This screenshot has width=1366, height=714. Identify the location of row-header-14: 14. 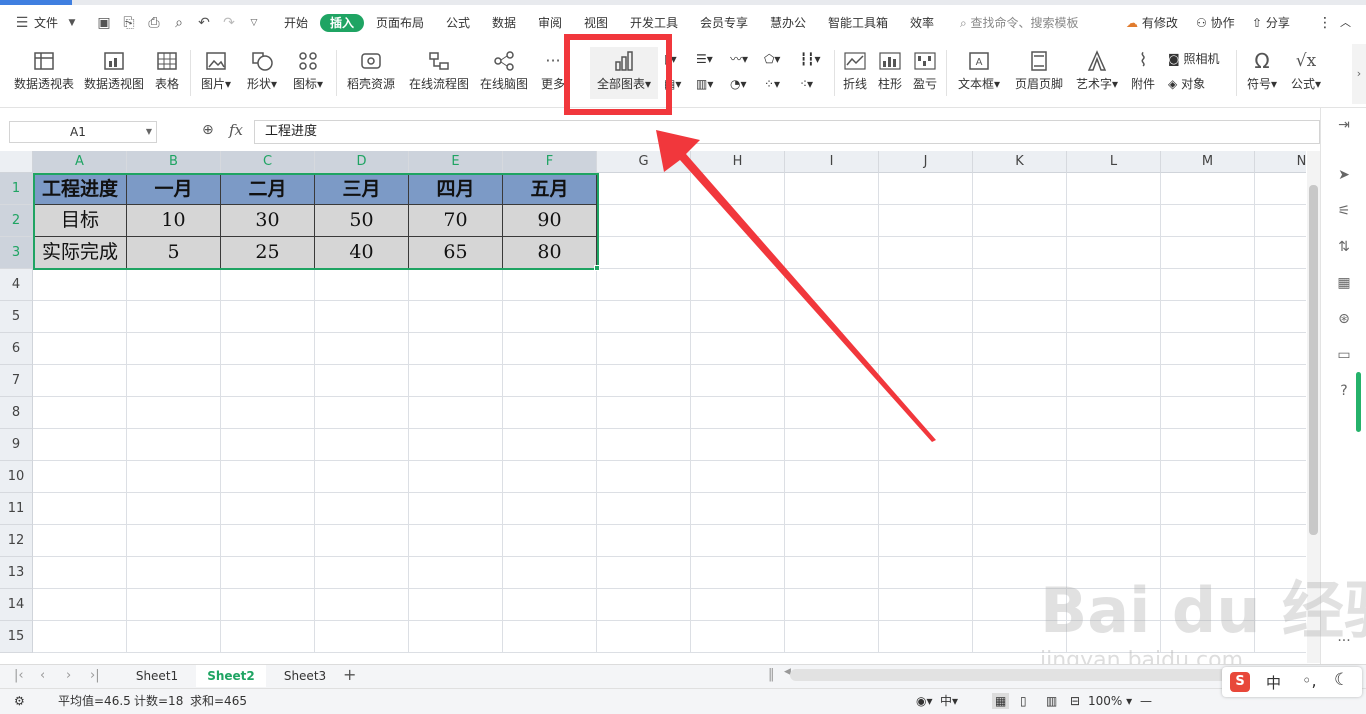
(16, 605).